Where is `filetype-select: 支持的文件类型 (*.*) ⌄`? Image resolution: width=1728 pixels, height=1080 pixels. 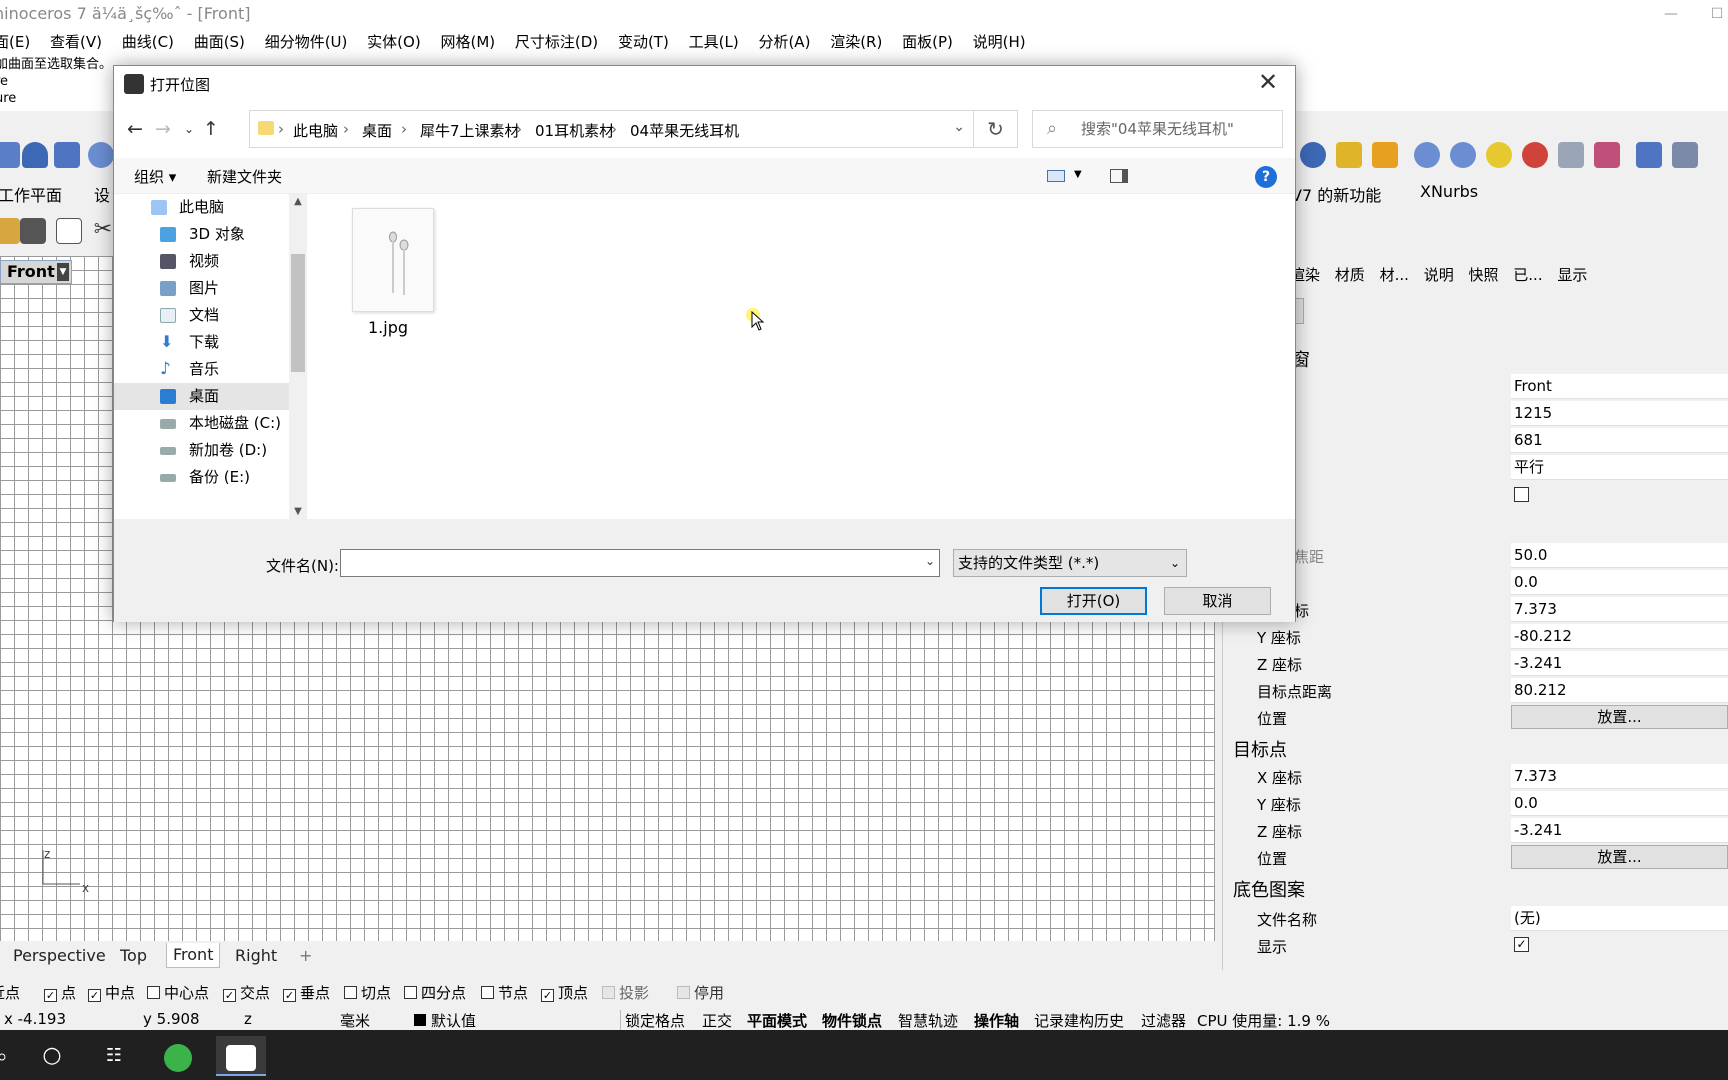 filetype-select: 支持的文件类型 (*.*) ⌄ is located at coordinates (1070, 563).